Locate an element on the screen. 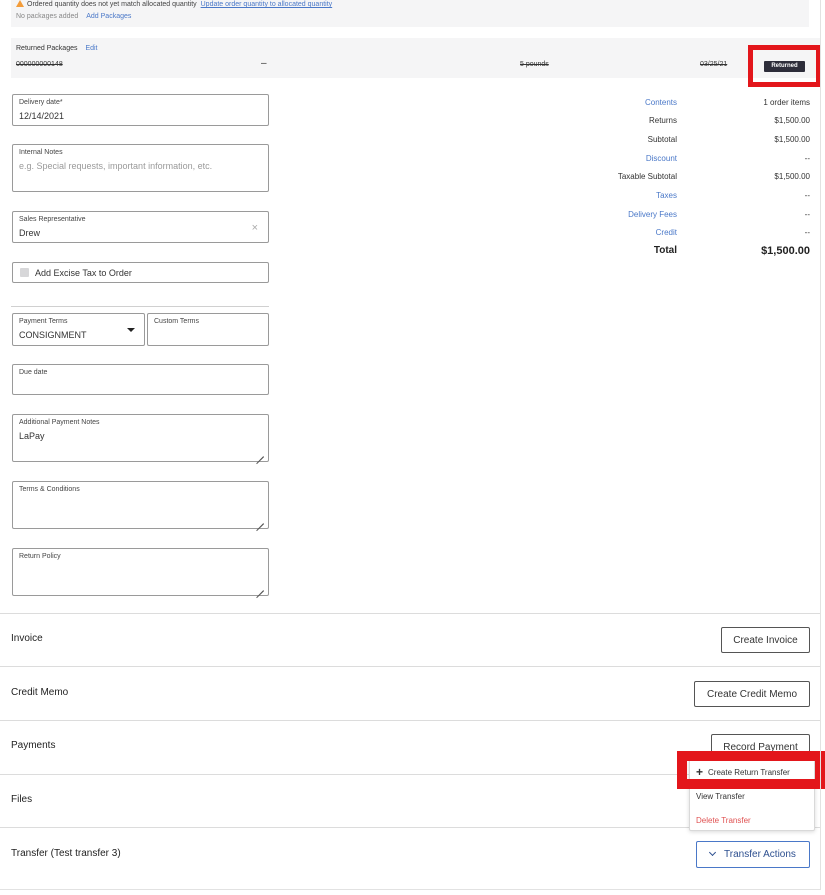  credit-memo-section-title: Credit Memo is located at coordinates (40, 692).